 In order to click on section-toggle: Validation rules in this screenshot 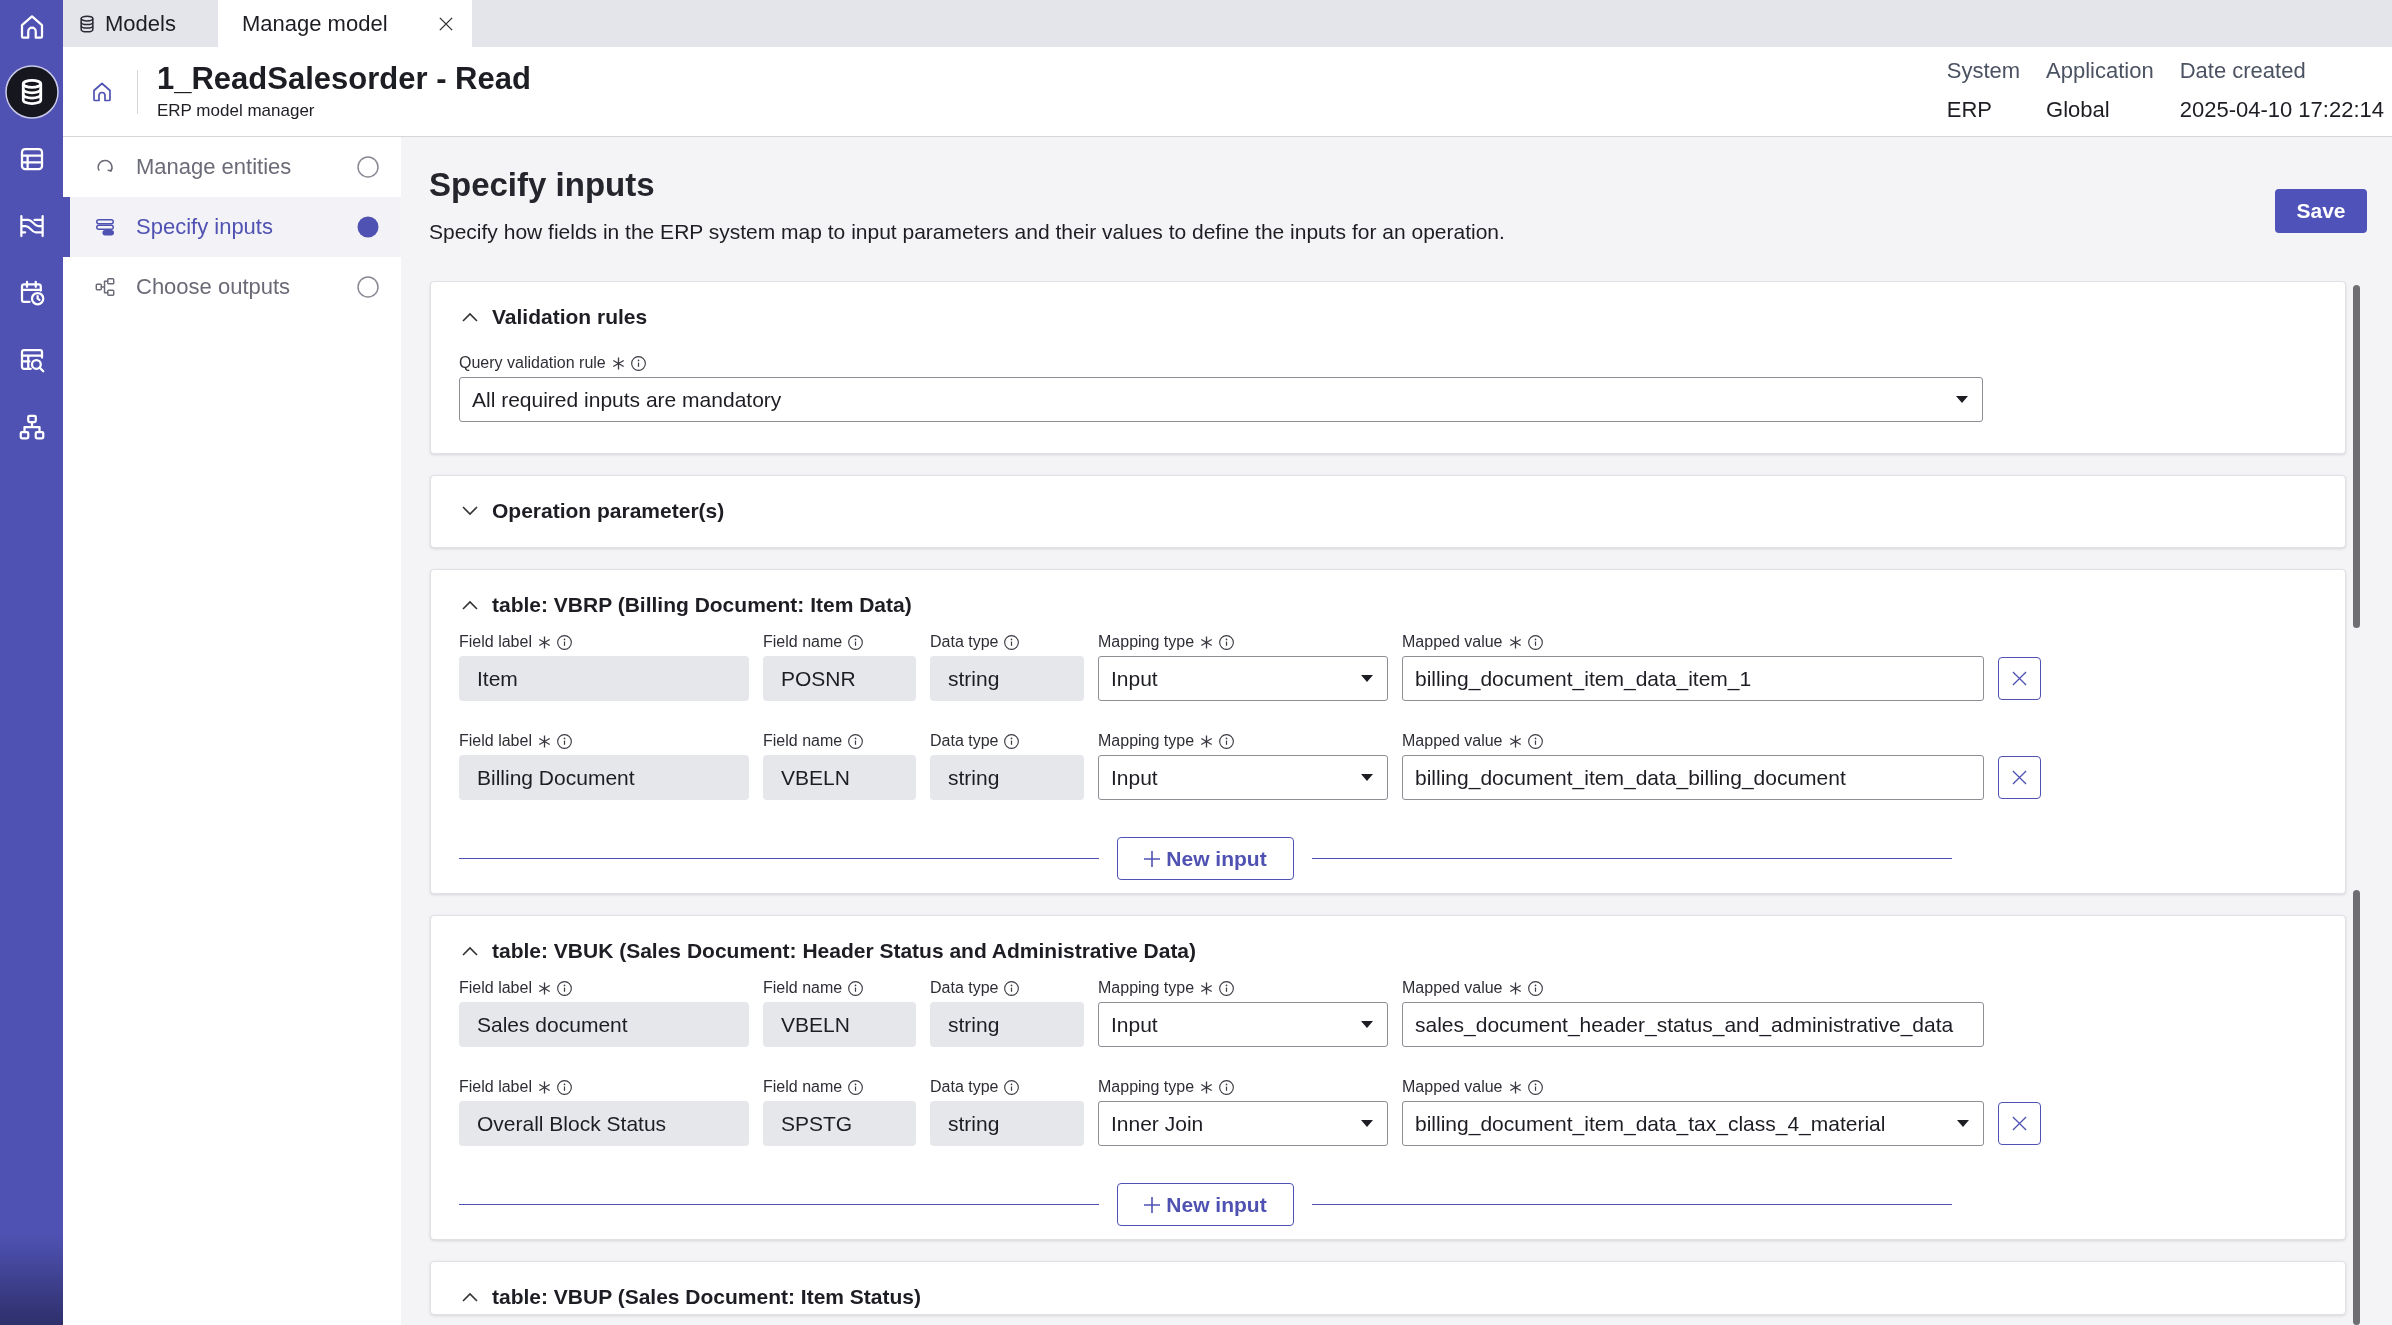, I will do `click(553, 317)`.